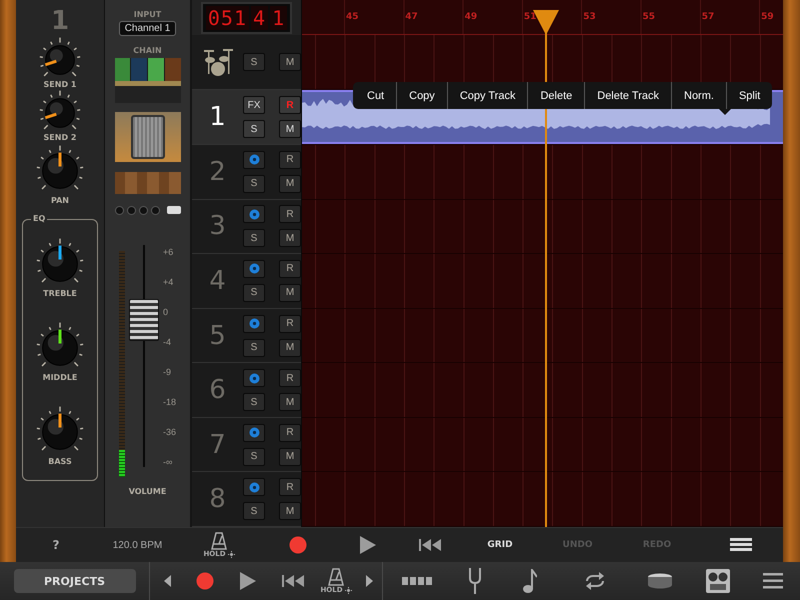 The width and height of the screenshot is (800, 600). What do you see at coordinates (168, 462) in the screenshot?
I see `scale-label: -∞` at bounding box center [168, 462].